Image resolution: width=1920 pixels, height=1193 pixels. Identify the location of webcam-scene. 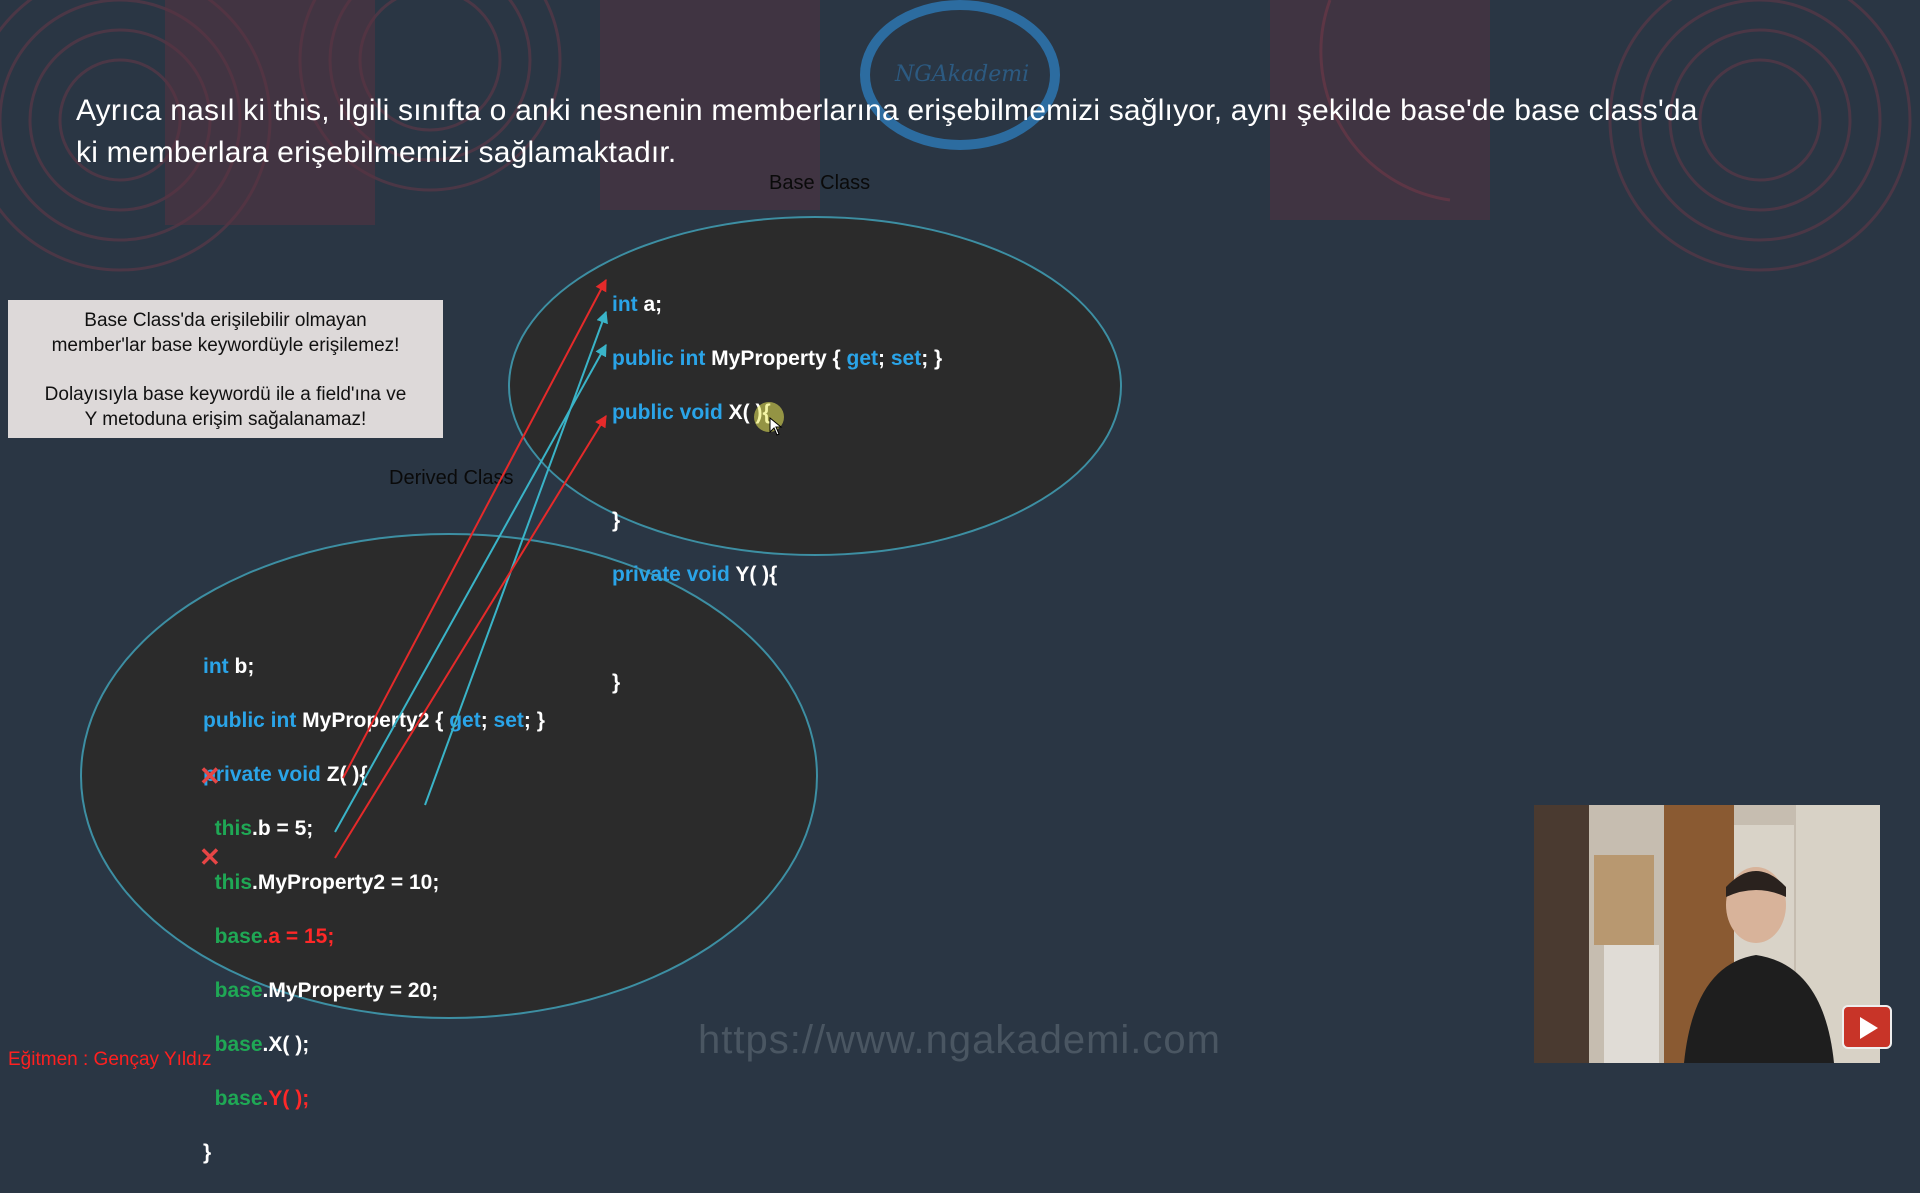
(1707, 934).